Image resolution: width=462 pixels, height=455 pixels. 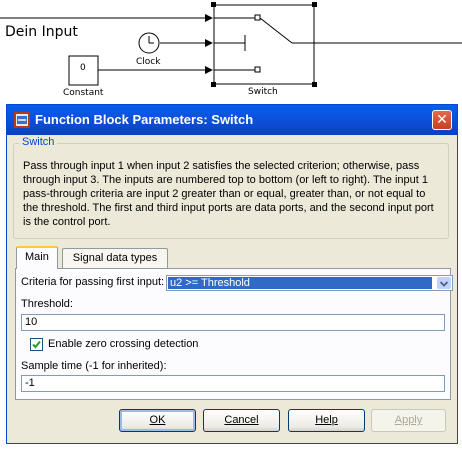 What do you see at coordinates (83, 68) in the screenshot?
I see `constant-value: 0` at bounding box center [83, 68].